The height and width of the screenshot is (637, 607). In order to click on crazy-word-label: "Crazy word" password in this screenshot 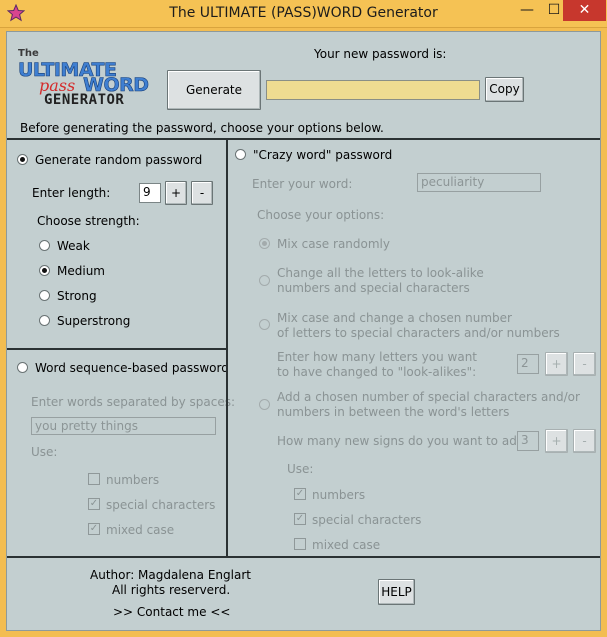, I will do `click(322, 155)`.